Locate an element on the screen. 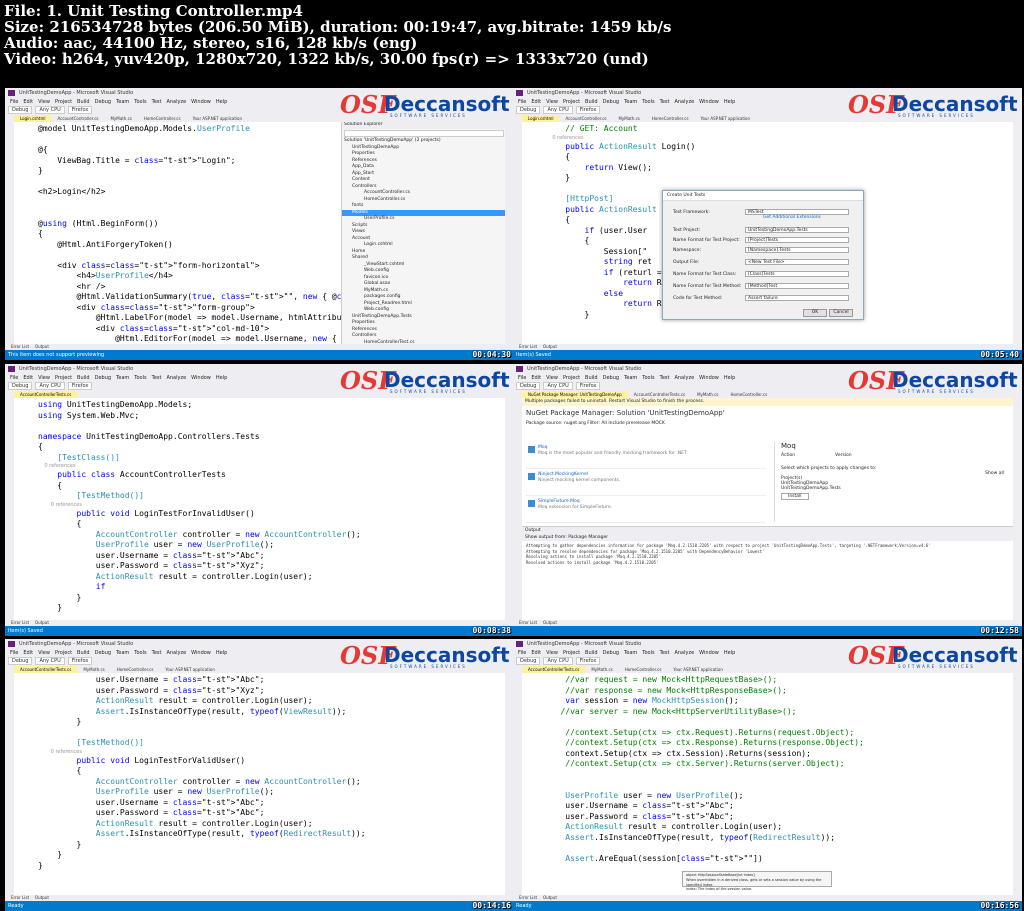 The width and height of the screenshot is (1024, 911). dialog-field: UnitTestingDemoApp.Tests is located at coordinates (797, 230).